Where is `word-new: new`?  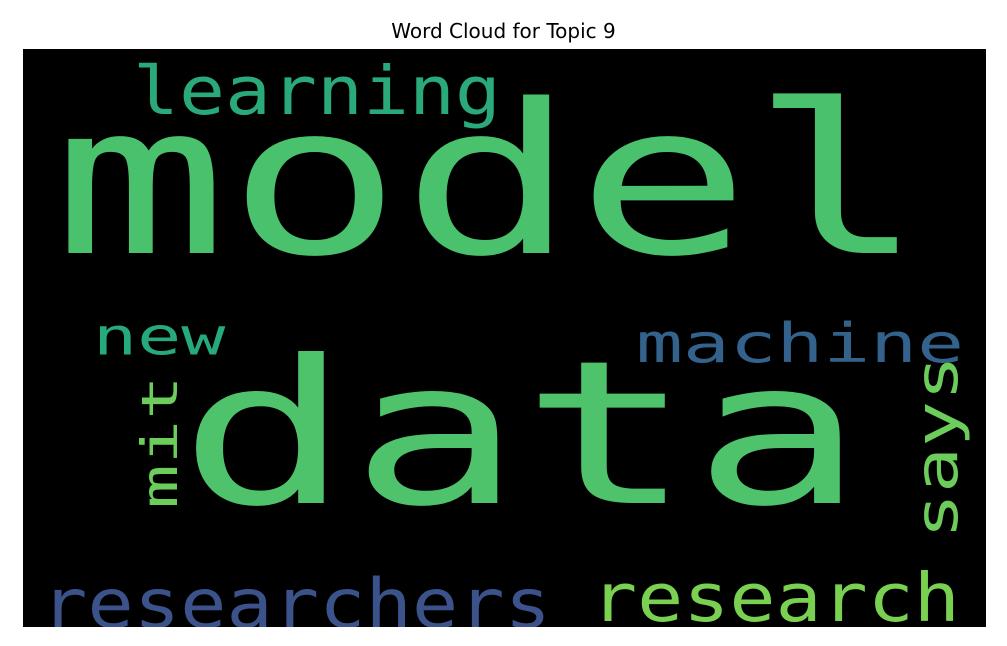 word-new: new is located at coordinates (159, 337).